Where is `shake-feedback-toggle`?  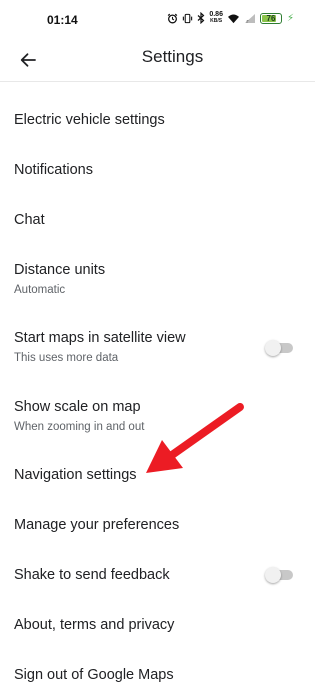 shake-feedback-toggle is located at coordinates (279, 575).